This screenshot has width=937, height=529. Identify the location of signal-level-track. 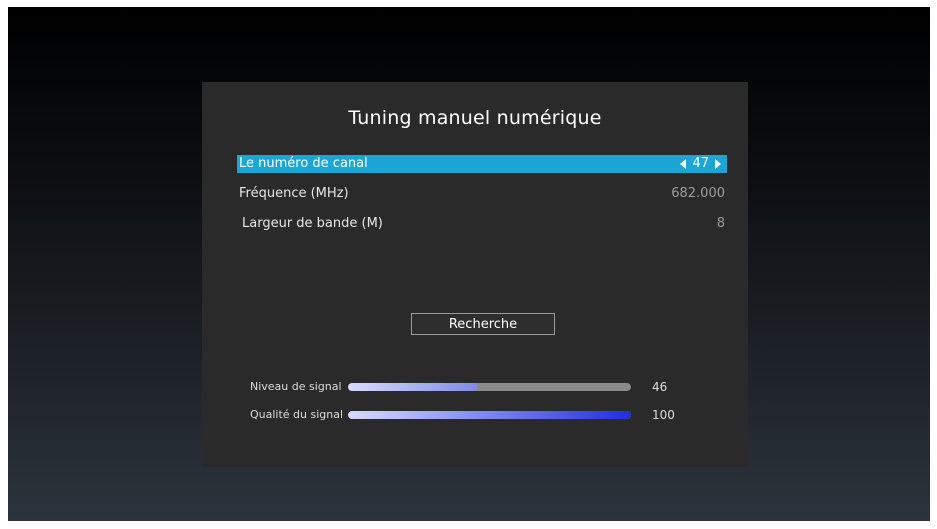
(489, 387).